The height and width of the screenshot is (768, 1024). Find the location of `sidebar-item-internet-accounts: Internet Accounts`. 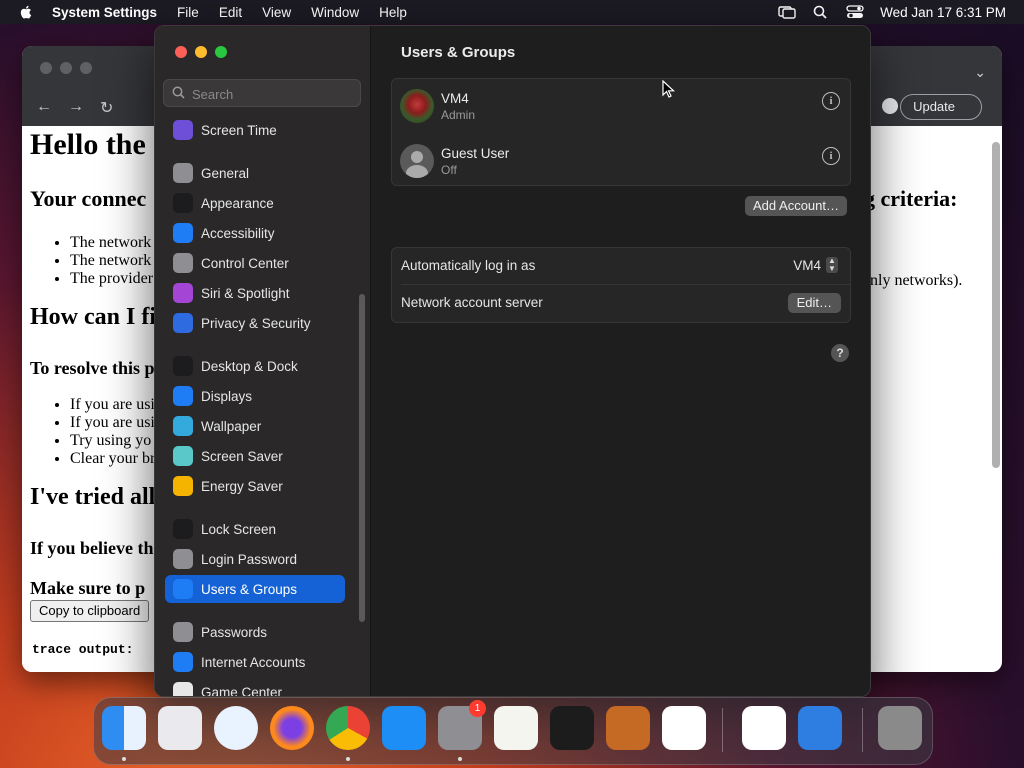

sidebar-item-internet-accounts: Internet Accounts is located at coordinates (255, 662).